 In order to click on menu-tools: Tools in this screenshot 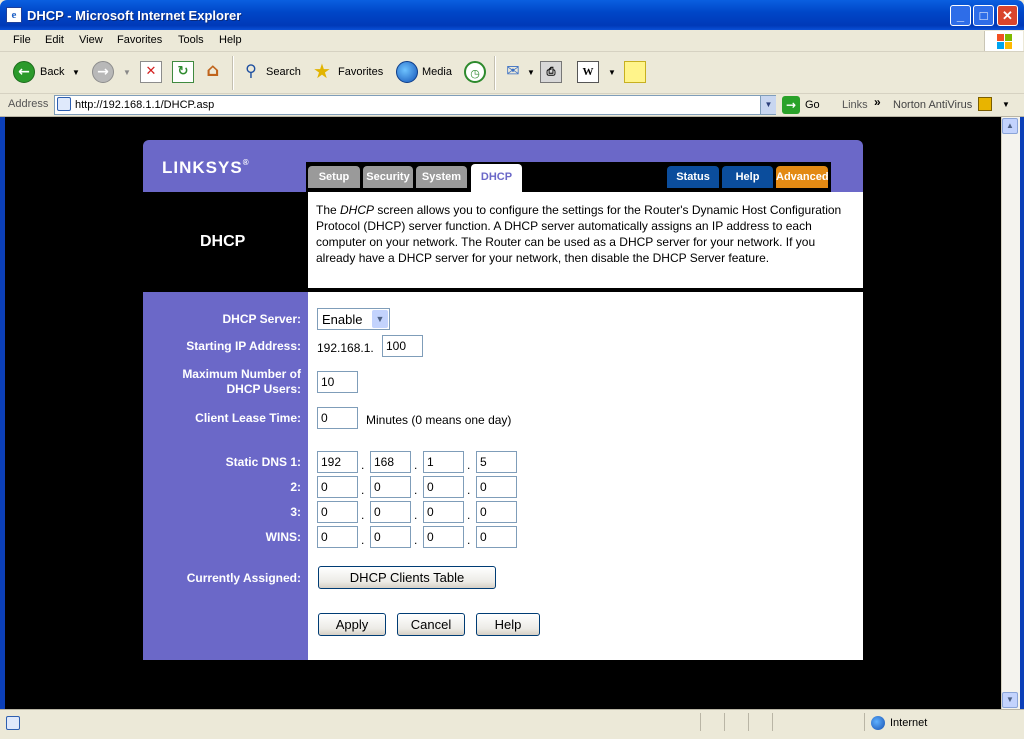, I will do `click(191, 40)`.